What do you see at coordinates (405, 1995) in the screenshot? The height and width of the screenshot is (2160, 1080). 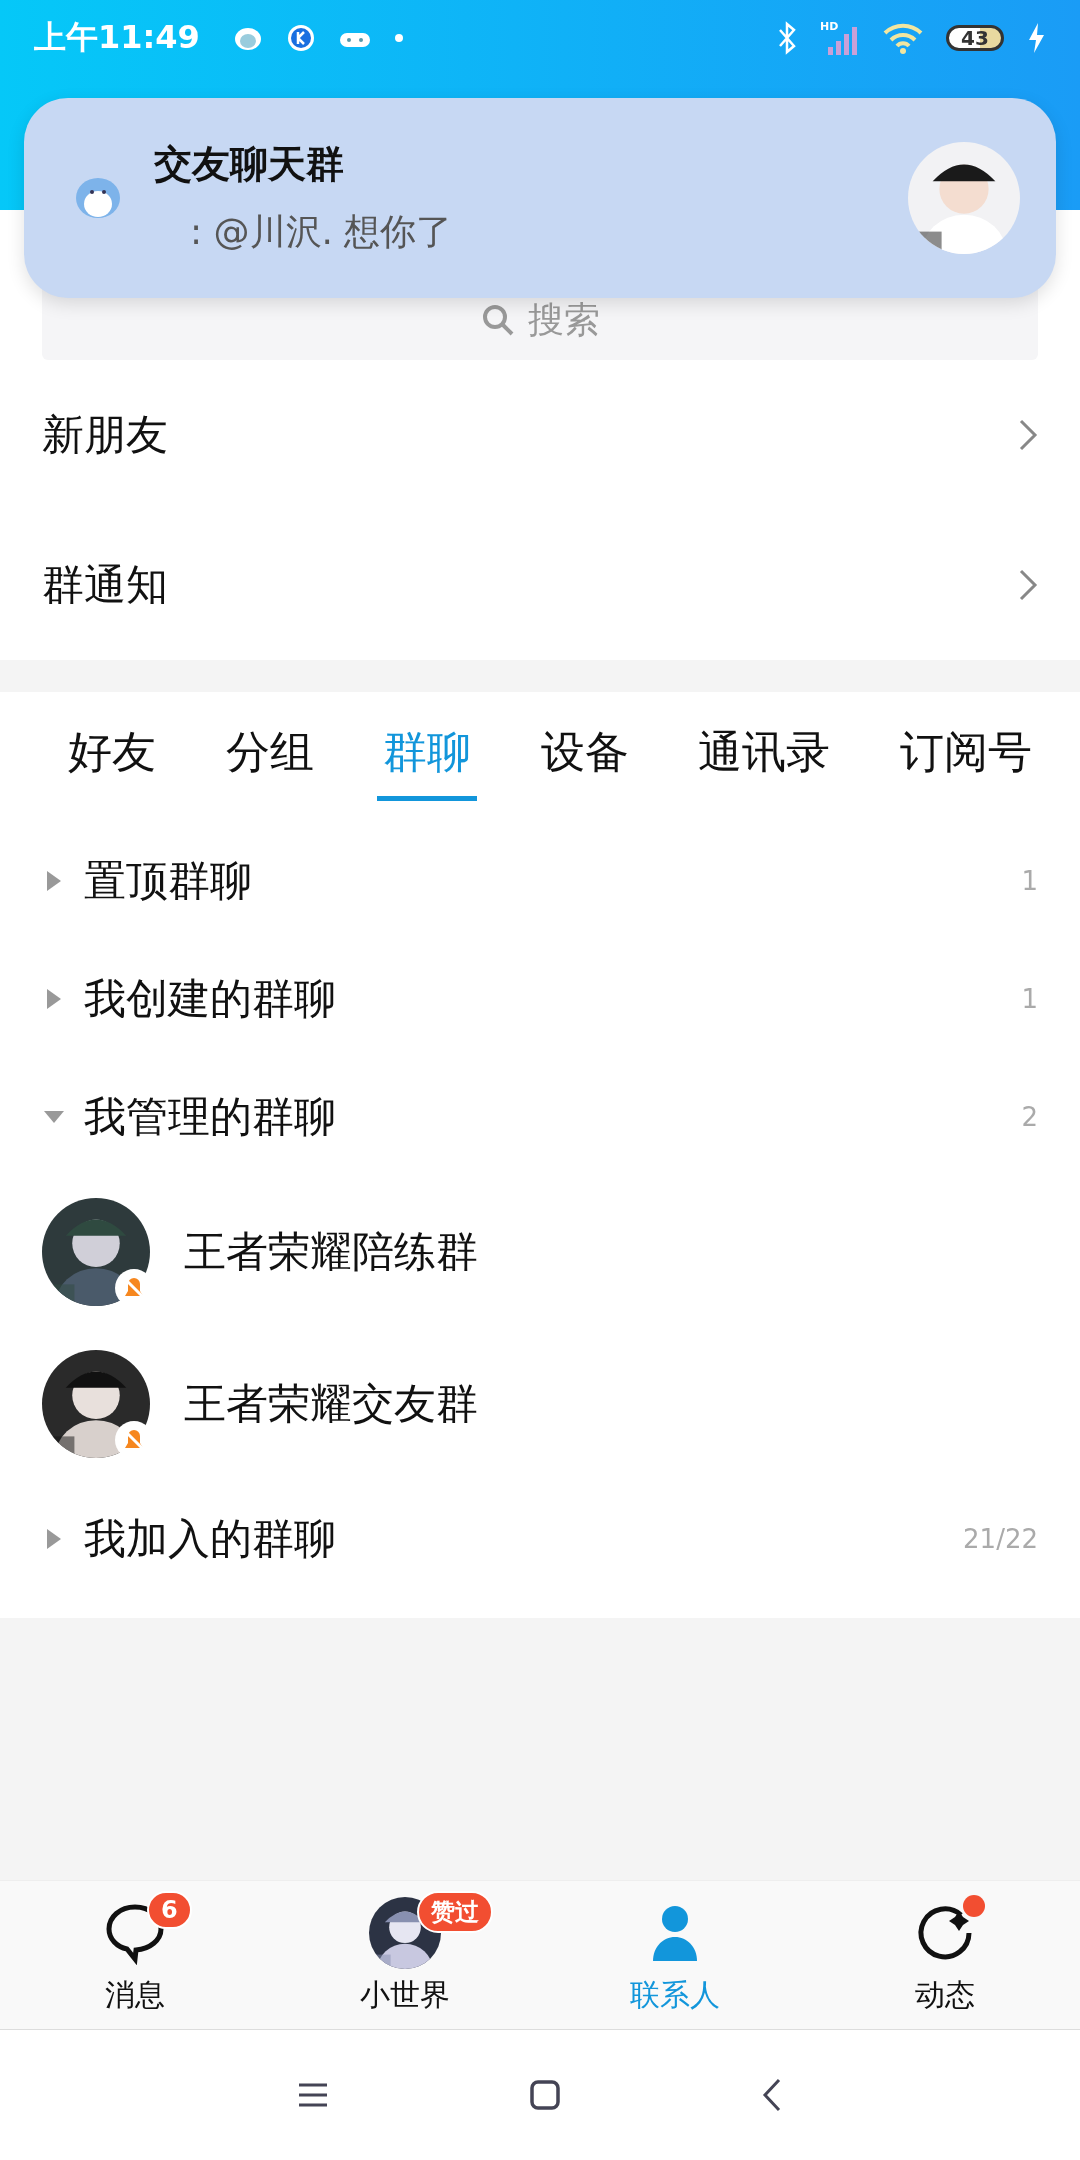 I see `nav-label: 小世界` at bounding box center [405, 1995].